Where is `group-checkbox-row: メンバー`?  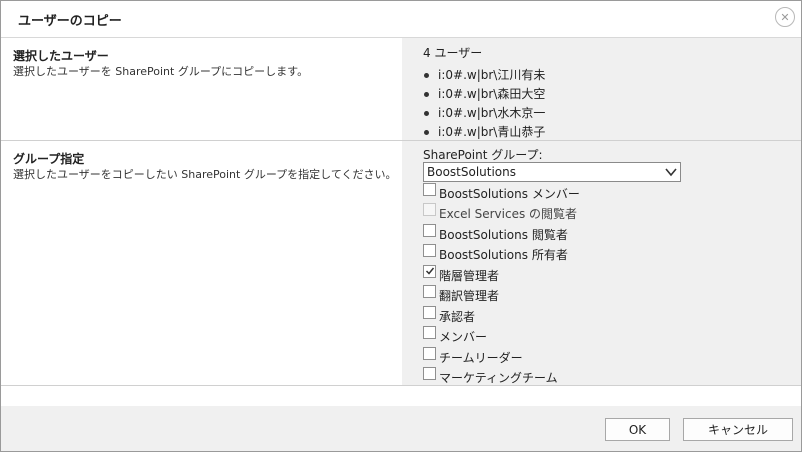 group-checkbox-row: メンバー is located at coordinates (501, 337).